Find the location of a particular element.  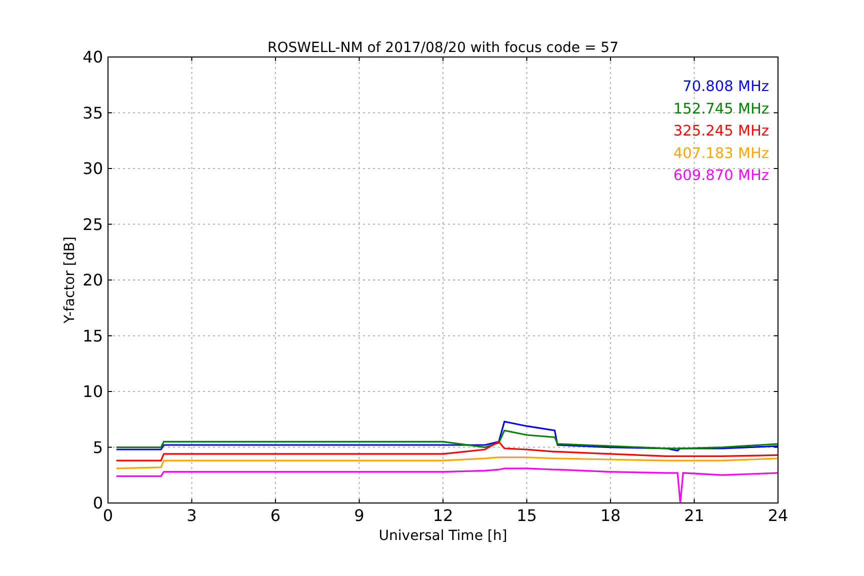

x-axis-label: Universal Time [h] is located at coordinates (443, 536).